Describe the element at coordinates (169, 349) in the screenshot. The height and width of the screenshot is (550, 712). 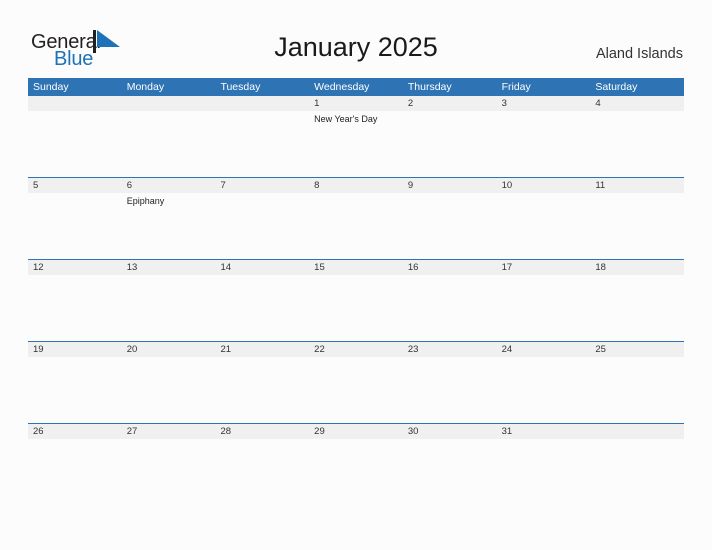
I see `day-number: 20` at that location.